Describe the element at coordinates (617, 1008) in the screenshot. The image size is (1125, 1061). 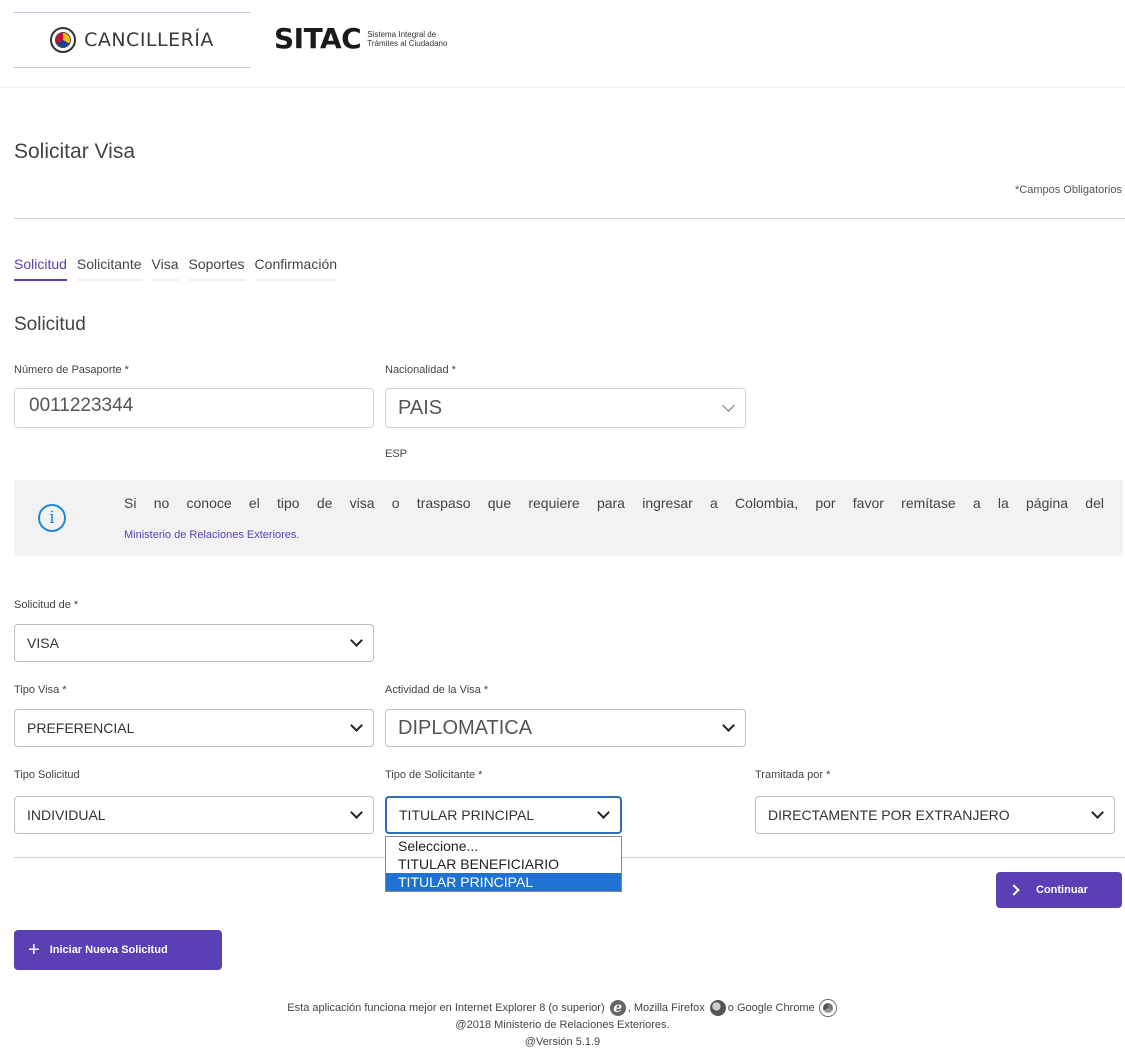
I see `internet-explorer-icon: e` at that location.